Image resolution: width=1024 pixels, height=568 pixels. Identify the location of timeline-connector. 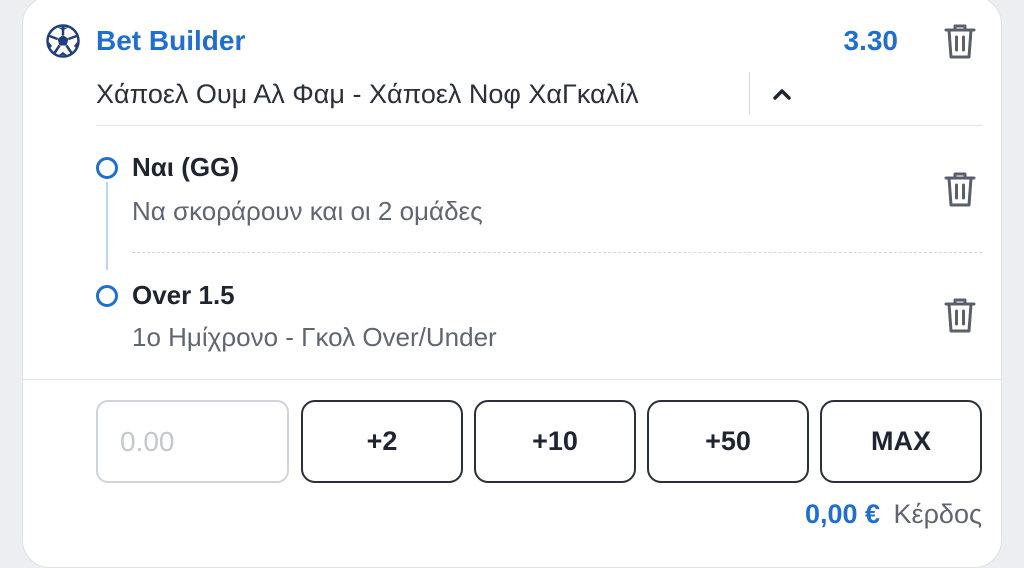
(107, 226).